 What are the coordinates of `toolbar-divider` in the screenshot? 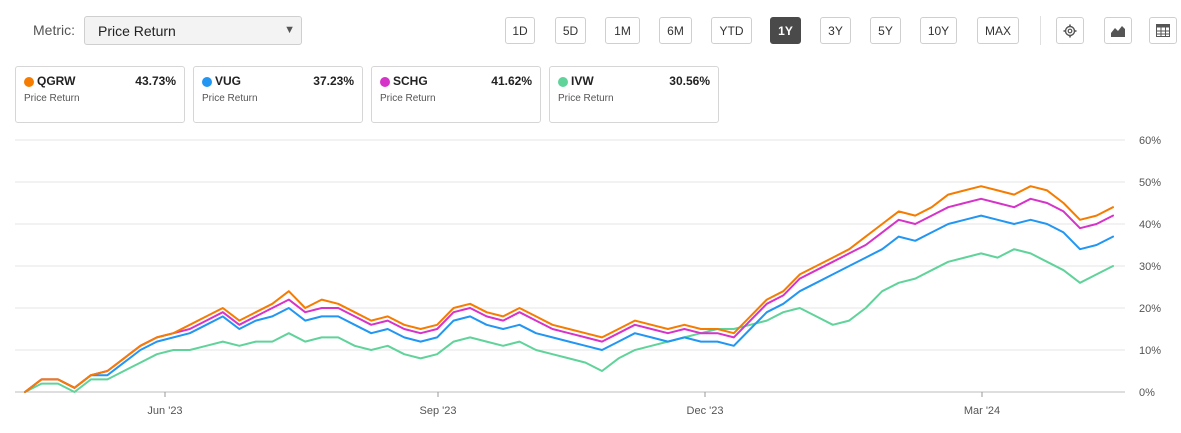 It's located at (1040, 30).